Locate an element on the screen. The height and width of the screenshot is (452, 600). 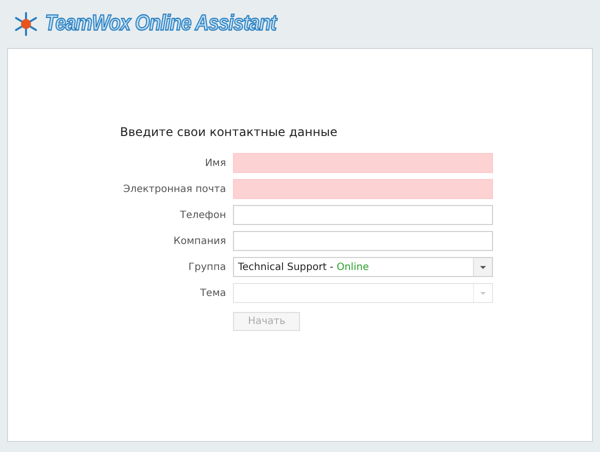
field-label: Компания is located at coordinates (199, 241).